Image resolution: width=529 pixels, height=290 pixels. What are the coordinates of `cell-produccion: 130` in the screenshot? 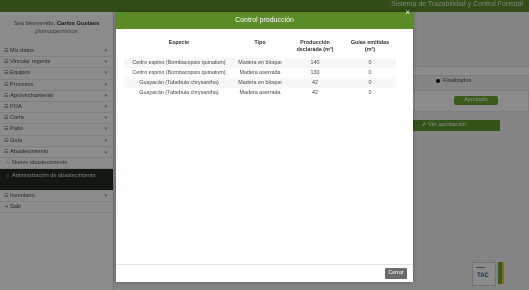 It's located at (315, 73).